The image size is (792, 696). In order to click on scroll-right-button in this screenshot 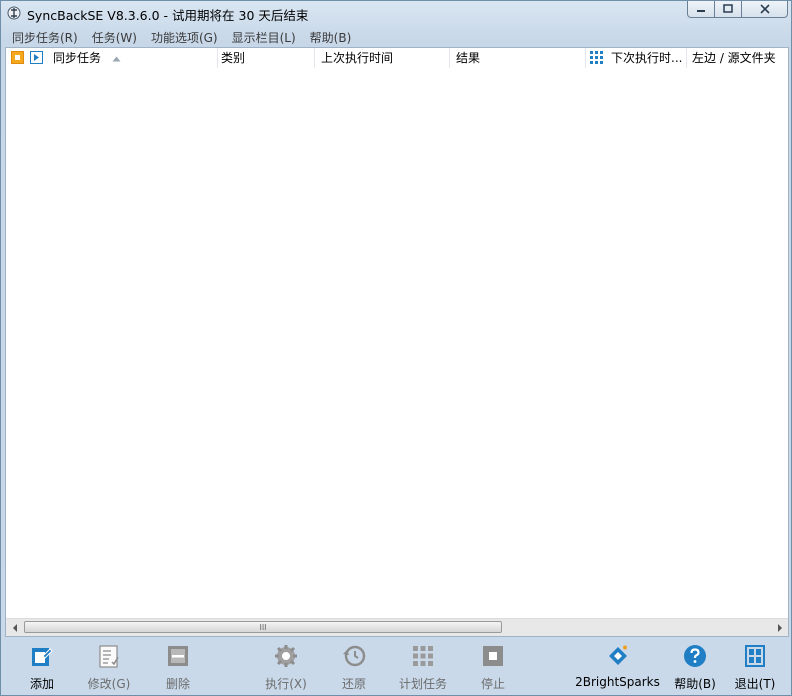, I will do `click(779, 627)`.